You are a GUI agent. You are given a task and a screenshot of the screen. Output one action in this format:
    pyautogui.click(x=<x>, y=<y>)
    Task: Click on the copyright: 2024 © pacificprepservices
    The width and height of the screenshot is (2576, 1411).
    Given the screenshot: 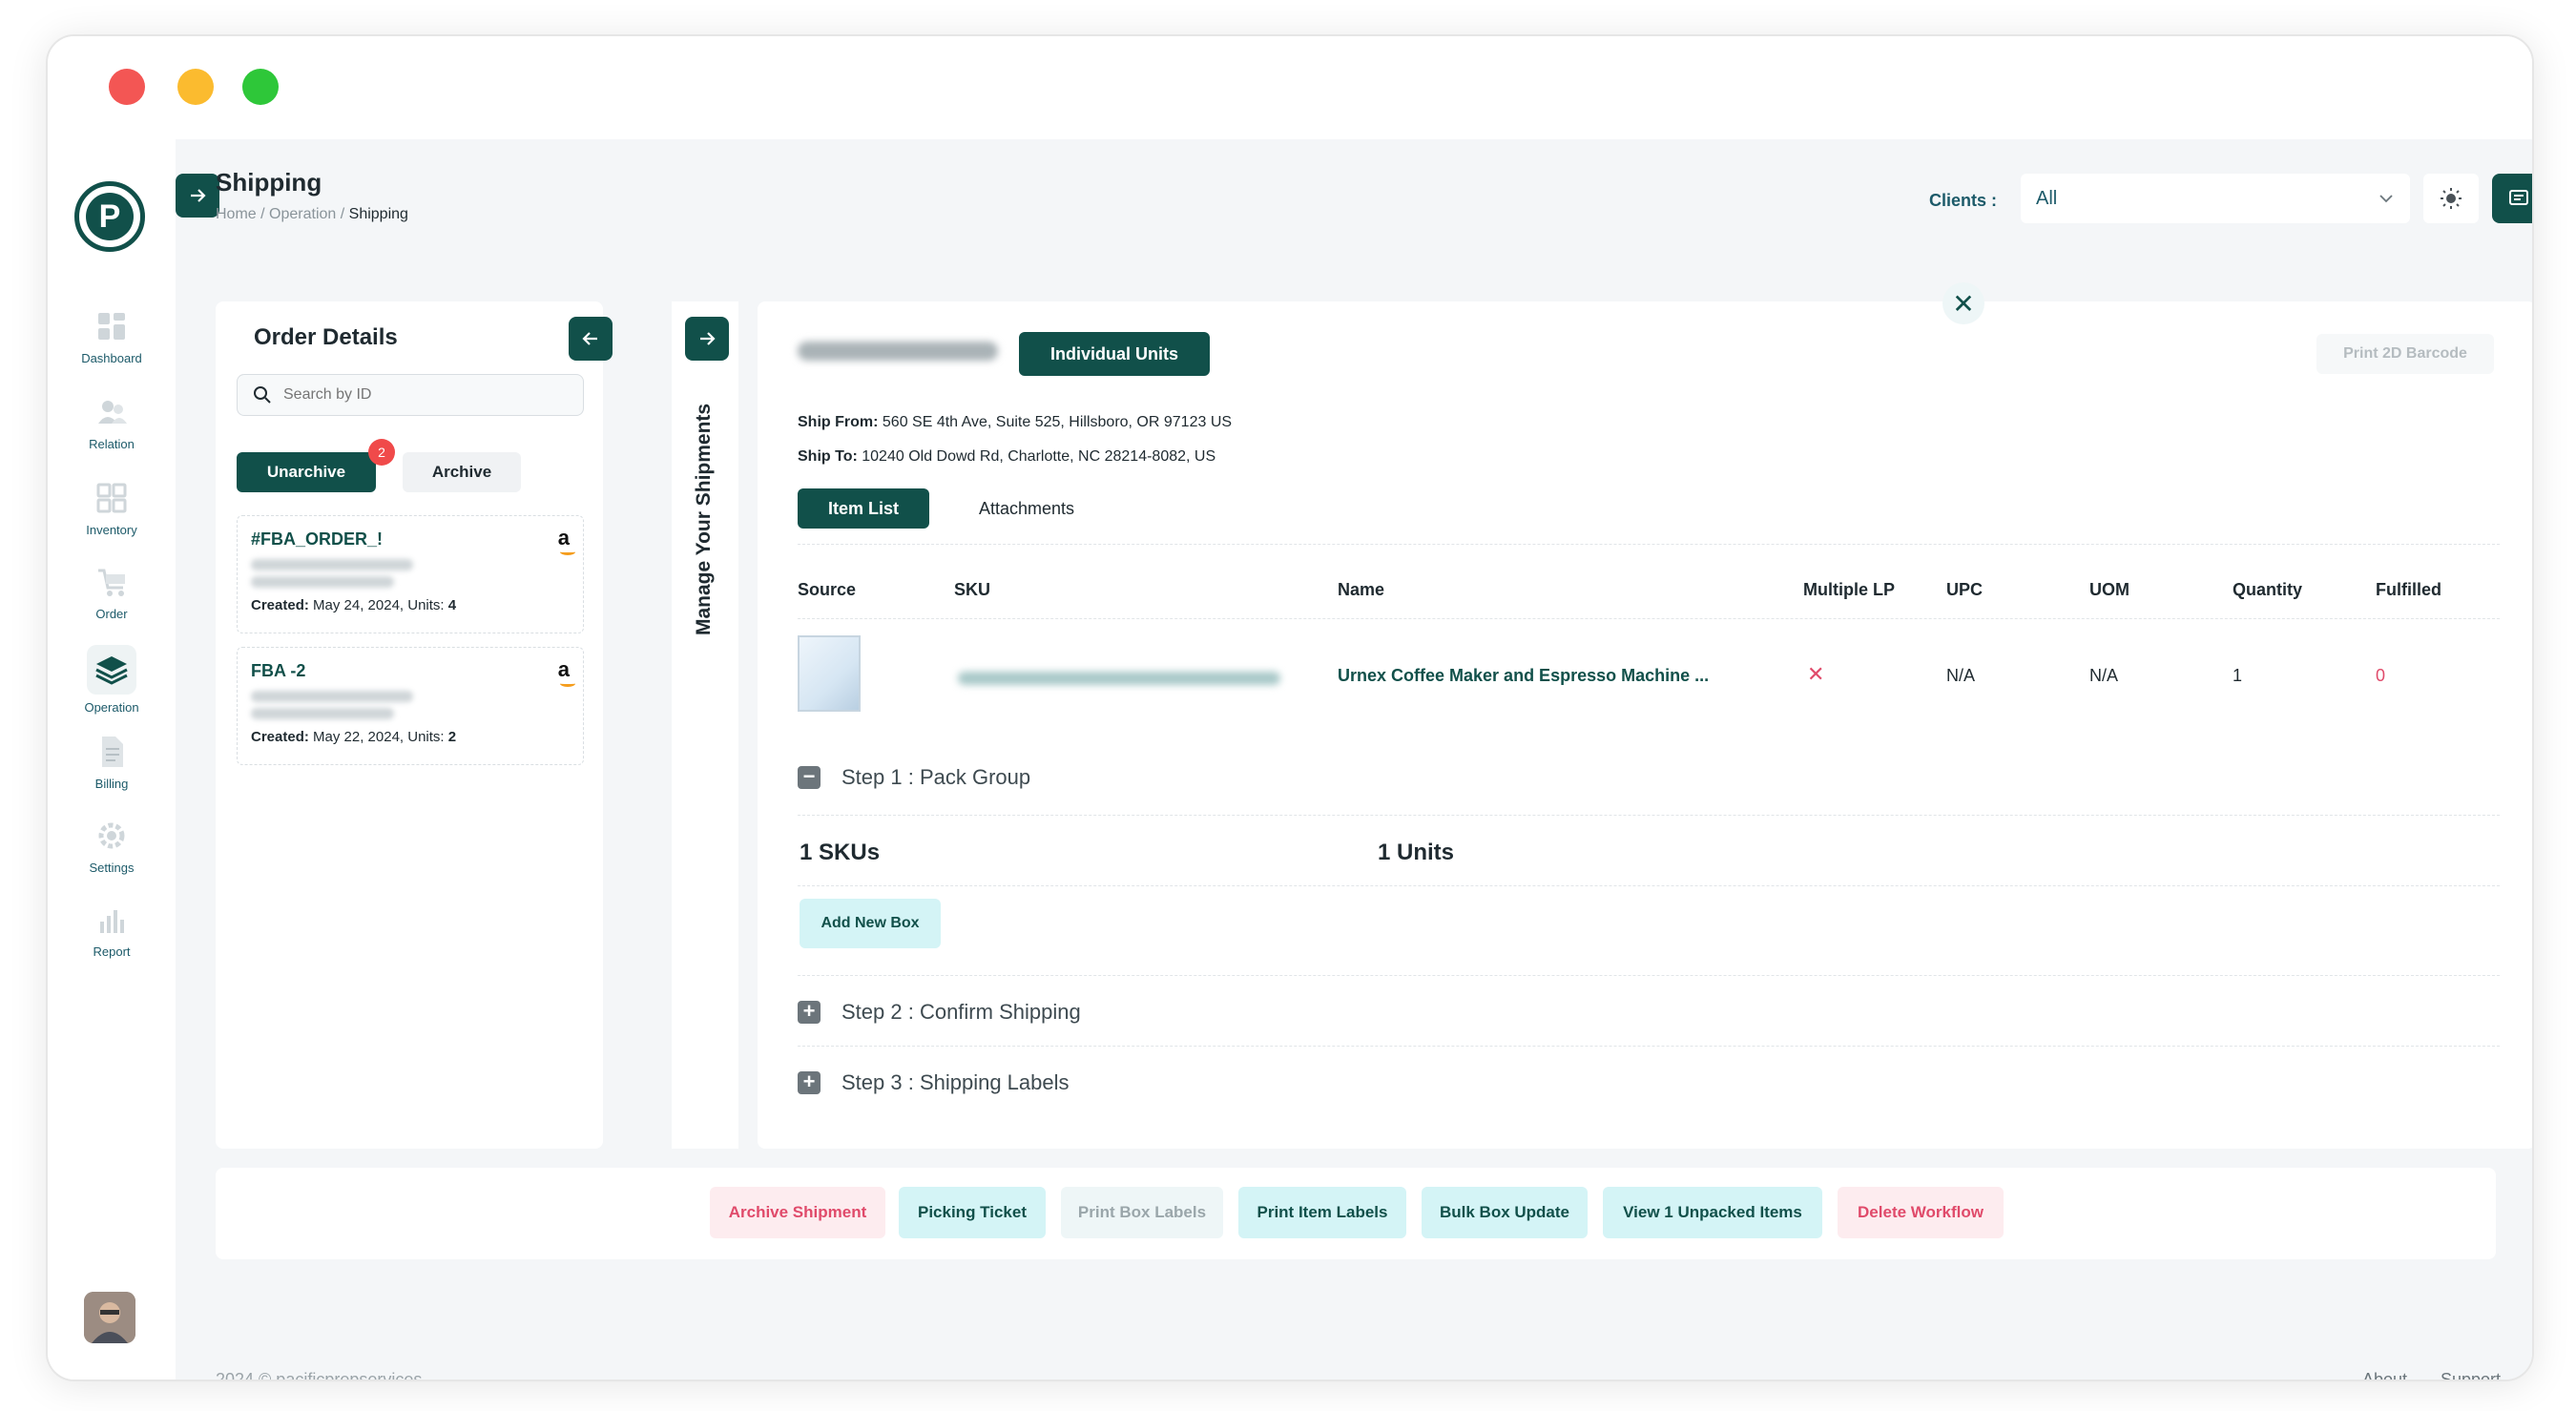 What is the action you would take?
    pyautogui.click(x=319, y=1375)
    